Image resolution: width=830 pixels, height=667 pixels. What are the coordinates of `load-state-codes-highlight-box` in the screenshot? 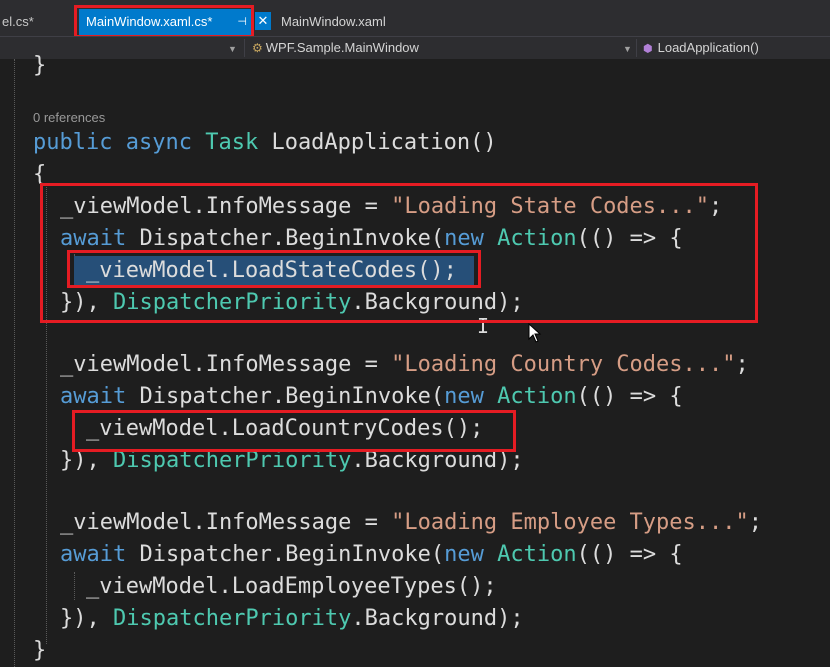 It's located at (274, 269).